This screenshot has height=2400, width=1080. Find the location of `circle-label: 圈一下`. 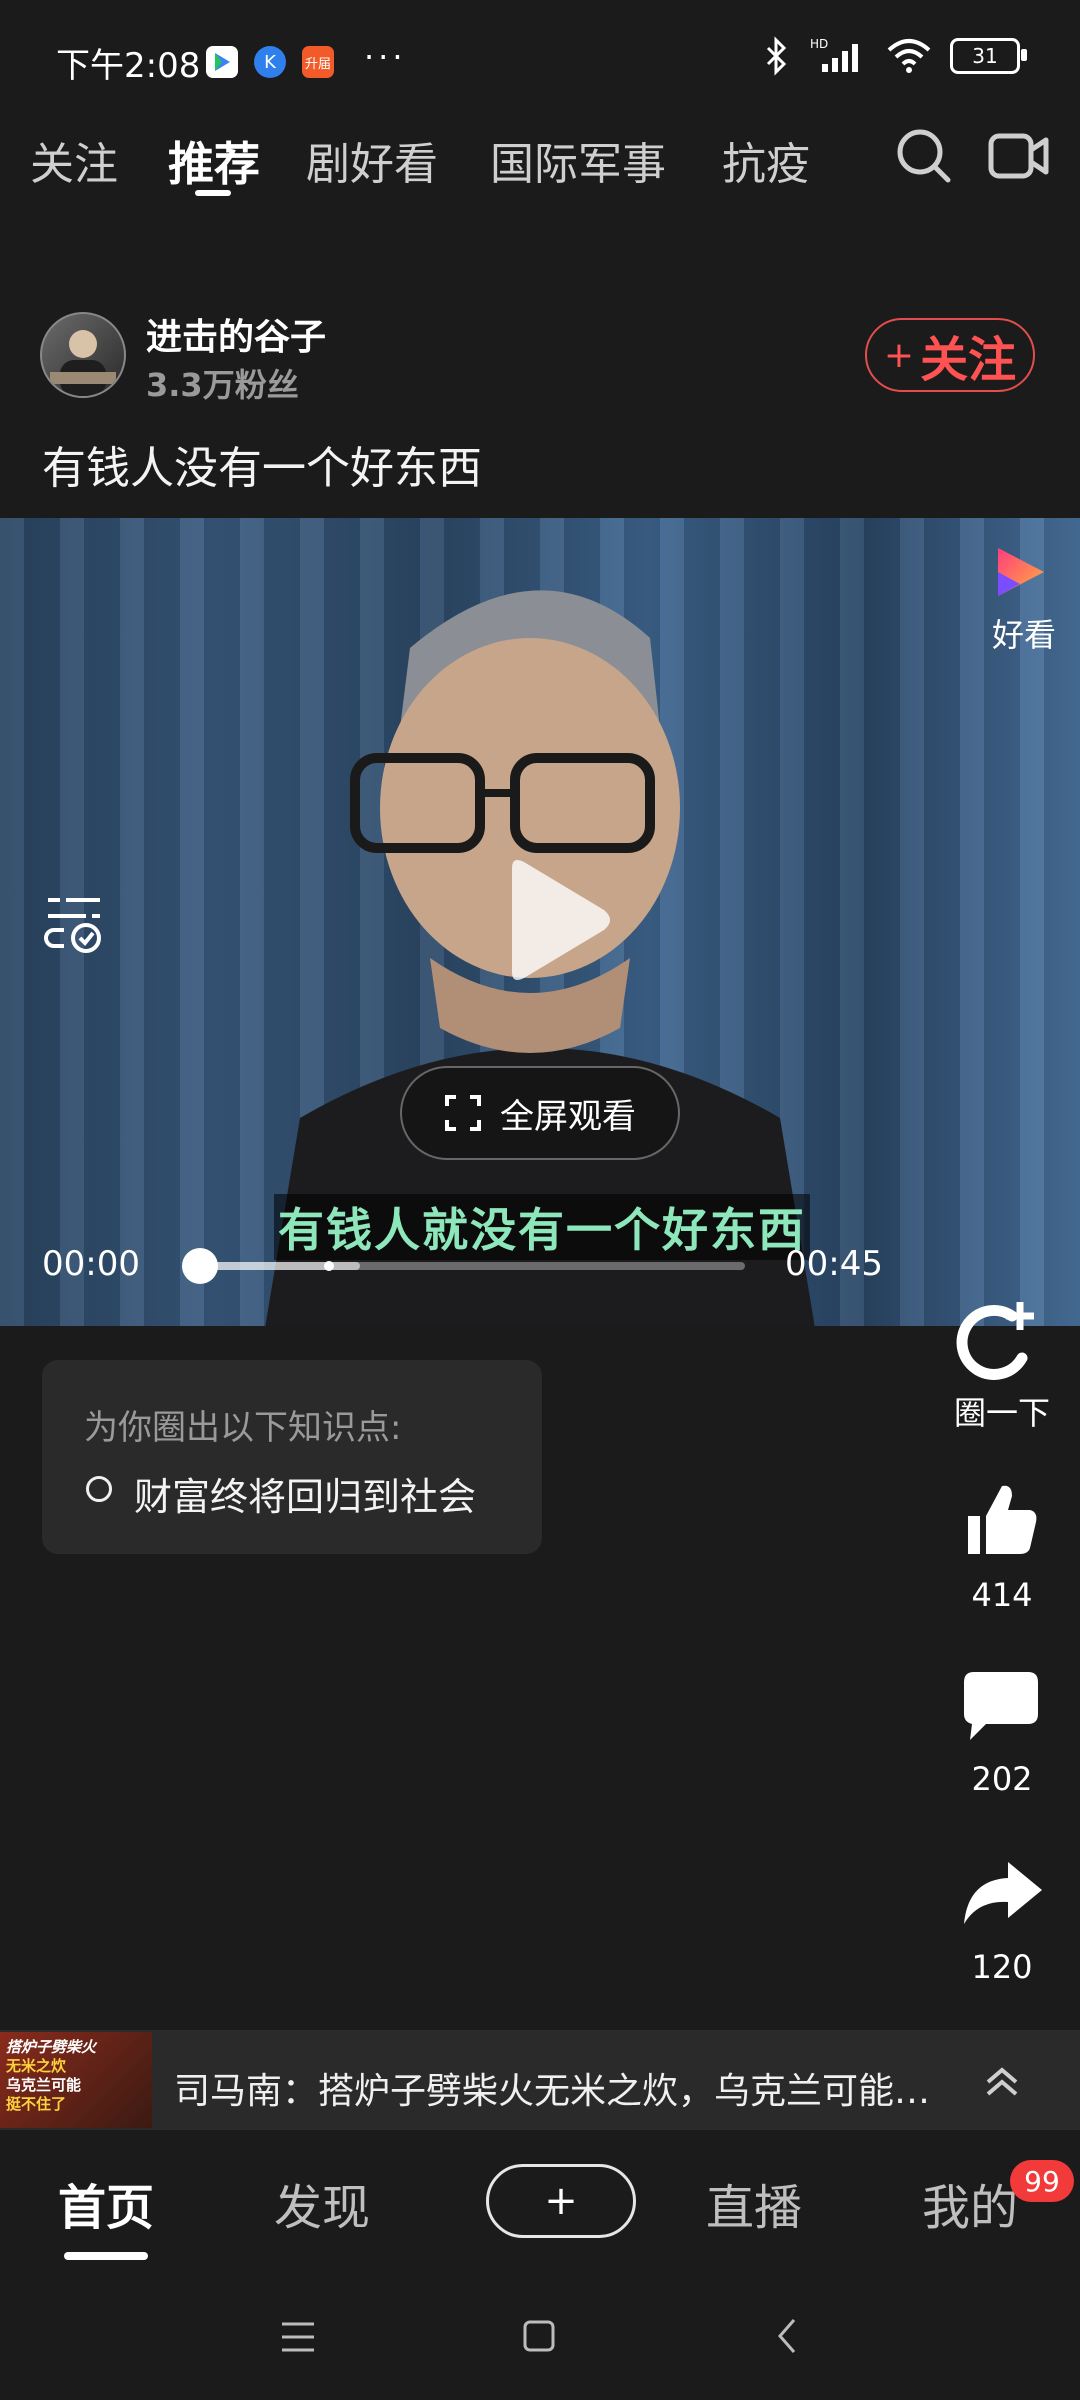

circle-label: 圈一下 is located at coordinates (1001, 1413).